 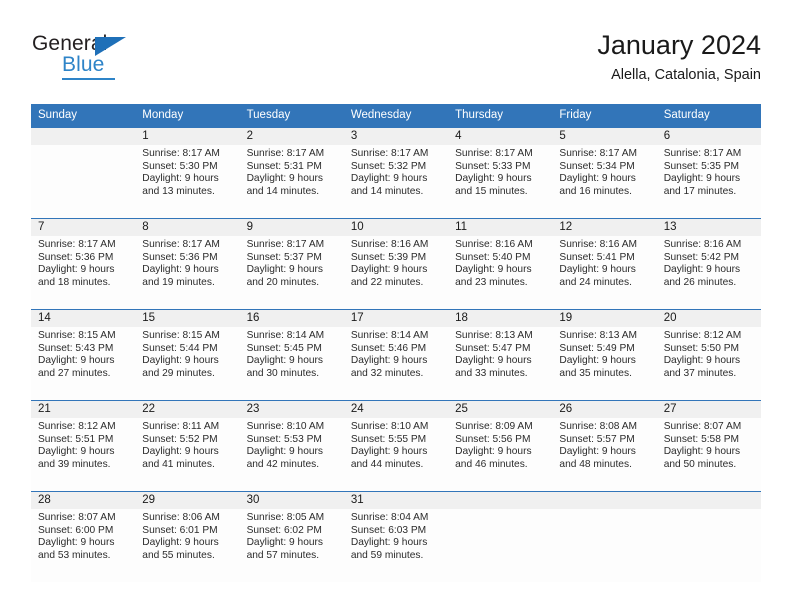 I want to click on sunrise-text: Sunrise: 8:10 AM, so click(x=285, y=426).